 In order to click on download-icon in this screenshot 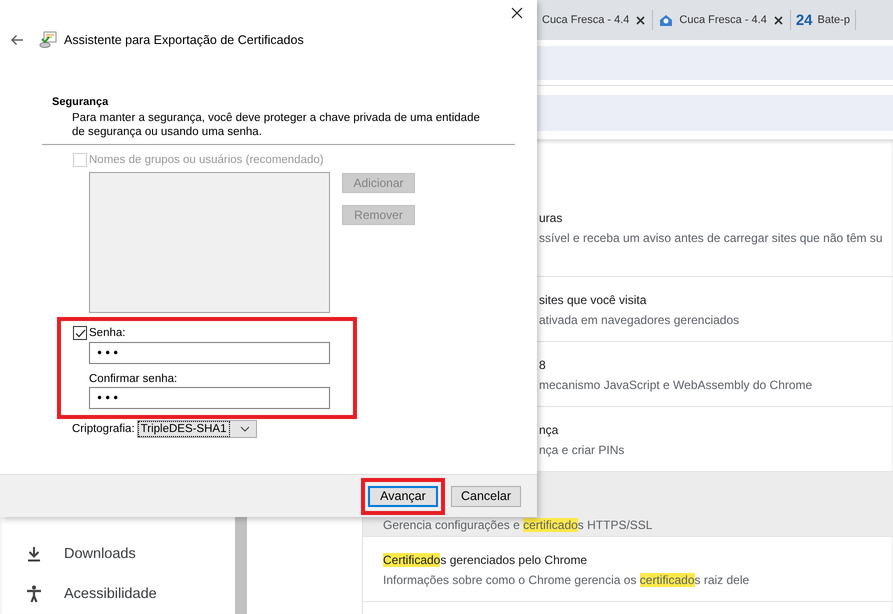, I will do `click(34, 554)`.